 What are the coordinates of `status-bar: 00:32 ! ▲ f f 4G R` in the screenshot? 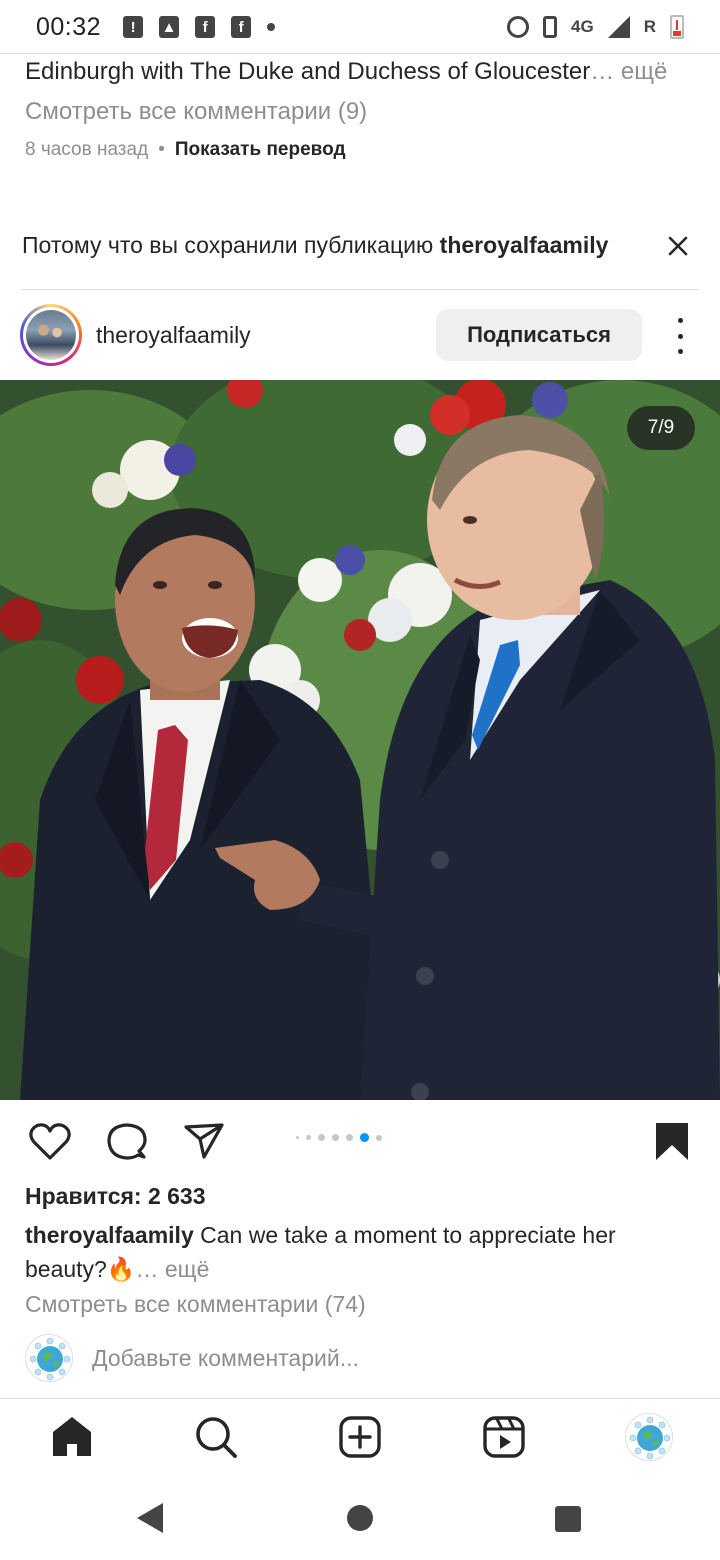 It's located at (360, 27).